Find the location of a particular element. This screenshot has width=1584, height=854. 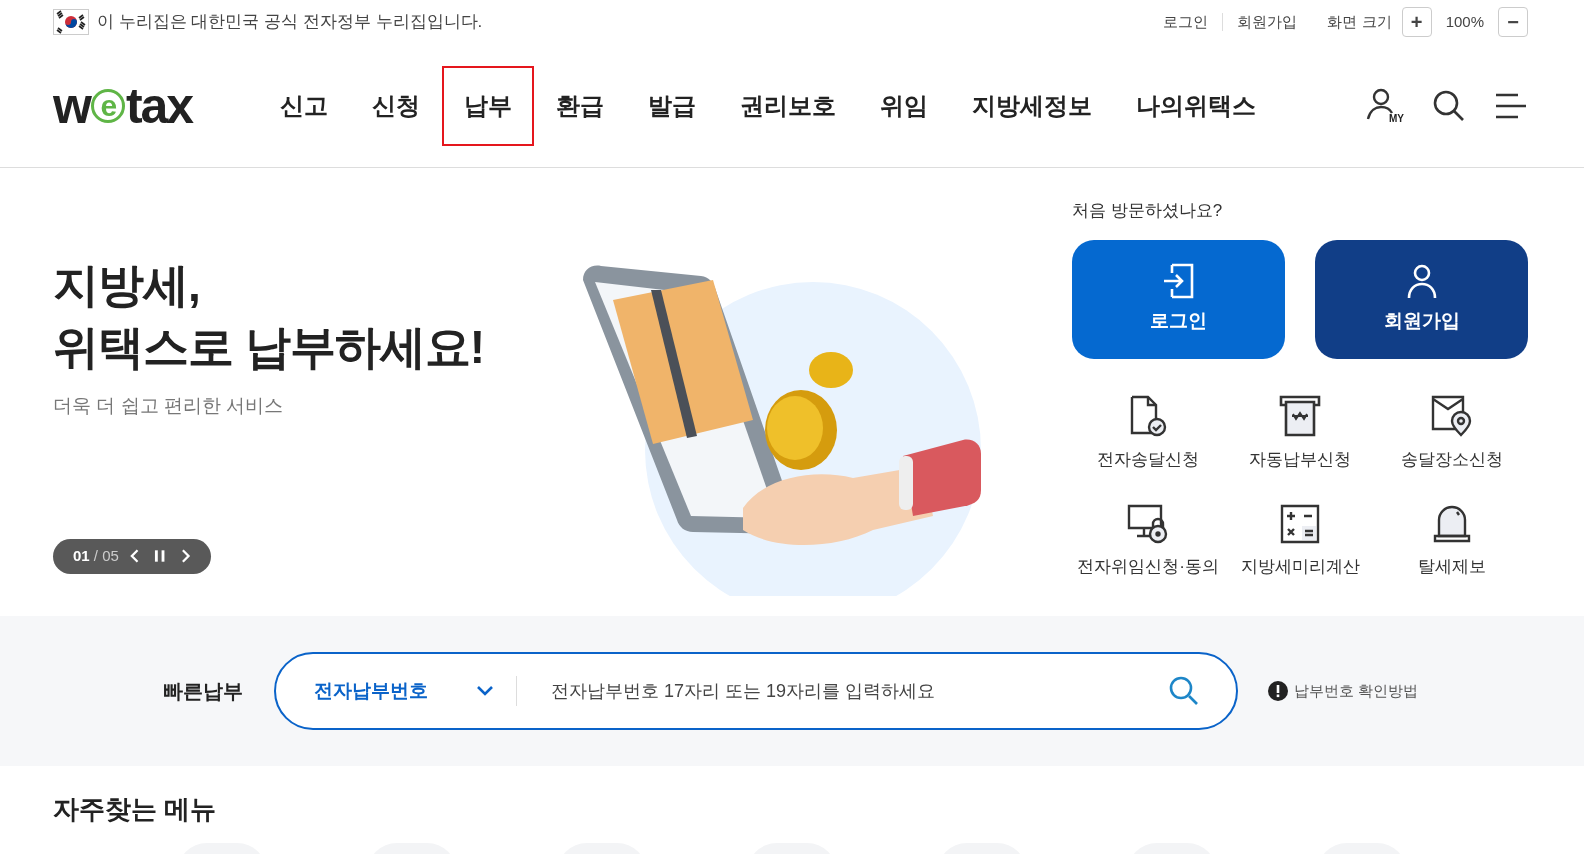

hero-subtitle: 더욱 더 쉽고 편리한 서비스 is located at coordinates (169, 406).